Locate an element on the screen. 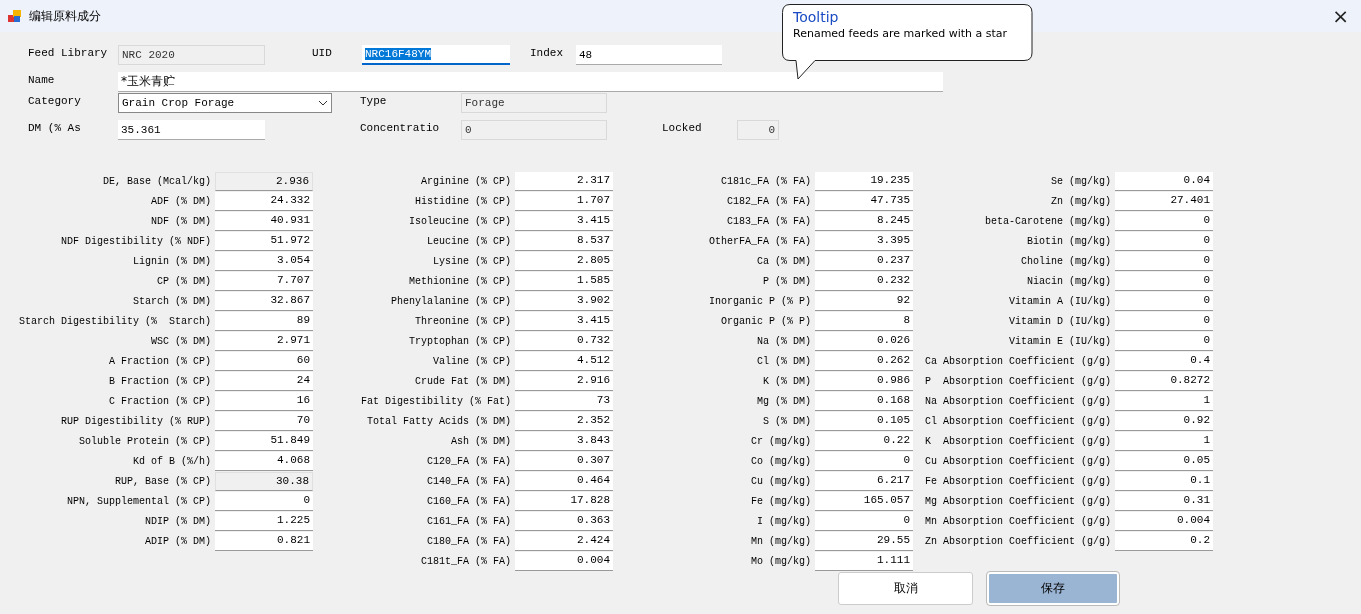  field-label: B Fraction (% CP) is located at coordinates (159, 381).